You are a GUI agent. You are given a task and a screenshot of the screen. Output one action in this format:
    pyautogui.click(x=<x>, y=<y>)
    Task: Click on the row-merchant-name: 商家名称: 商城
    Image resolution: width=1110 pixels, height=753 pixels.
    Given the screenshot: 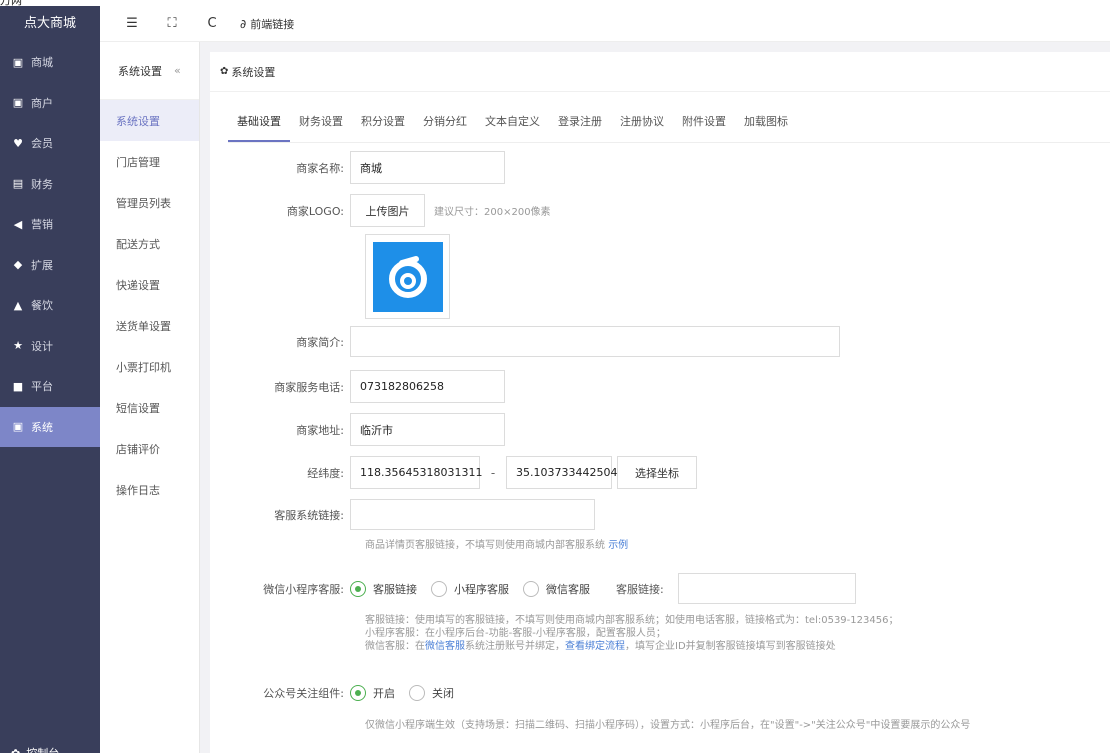 What is the action you would take?
    pyautogui.click(x=357, y=167)
    